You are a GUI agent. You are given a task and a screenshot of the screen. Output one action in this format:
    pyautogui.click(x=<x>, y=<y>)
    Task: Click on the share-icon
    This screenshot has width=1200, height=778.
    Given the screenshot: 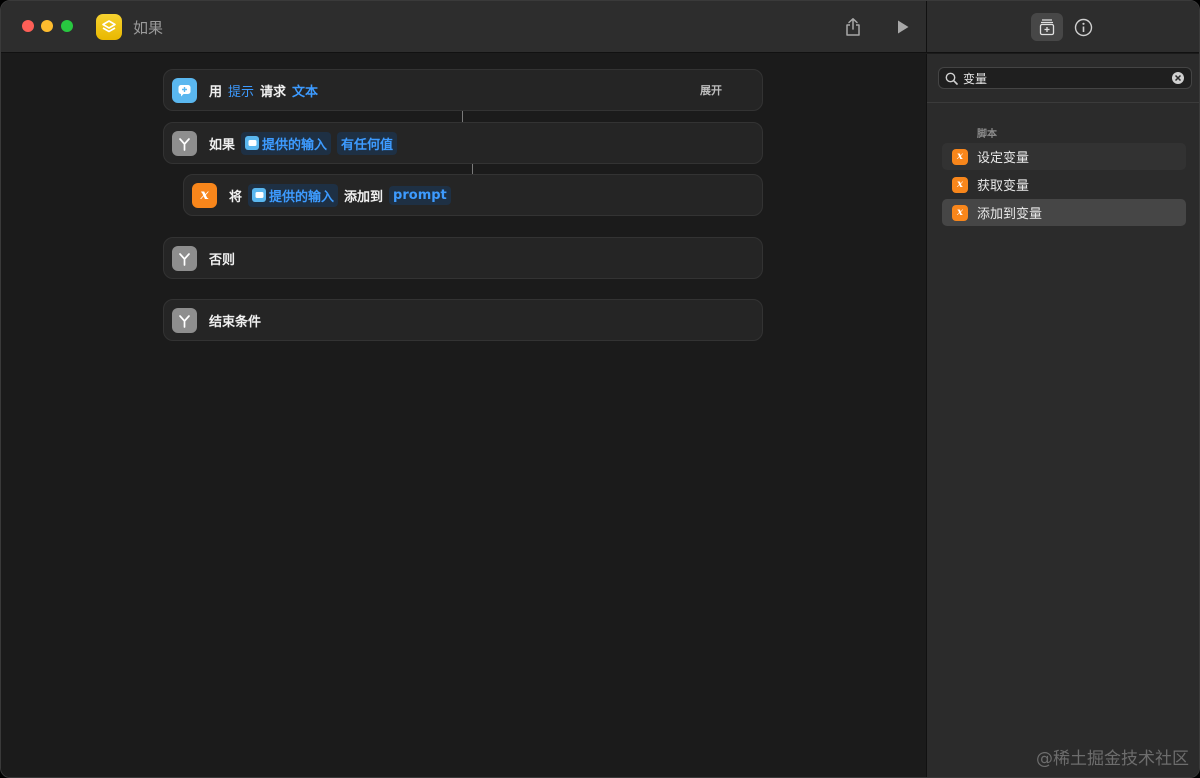 What is the action you would take?
    pyautogui.click(x=853, y=27)
    